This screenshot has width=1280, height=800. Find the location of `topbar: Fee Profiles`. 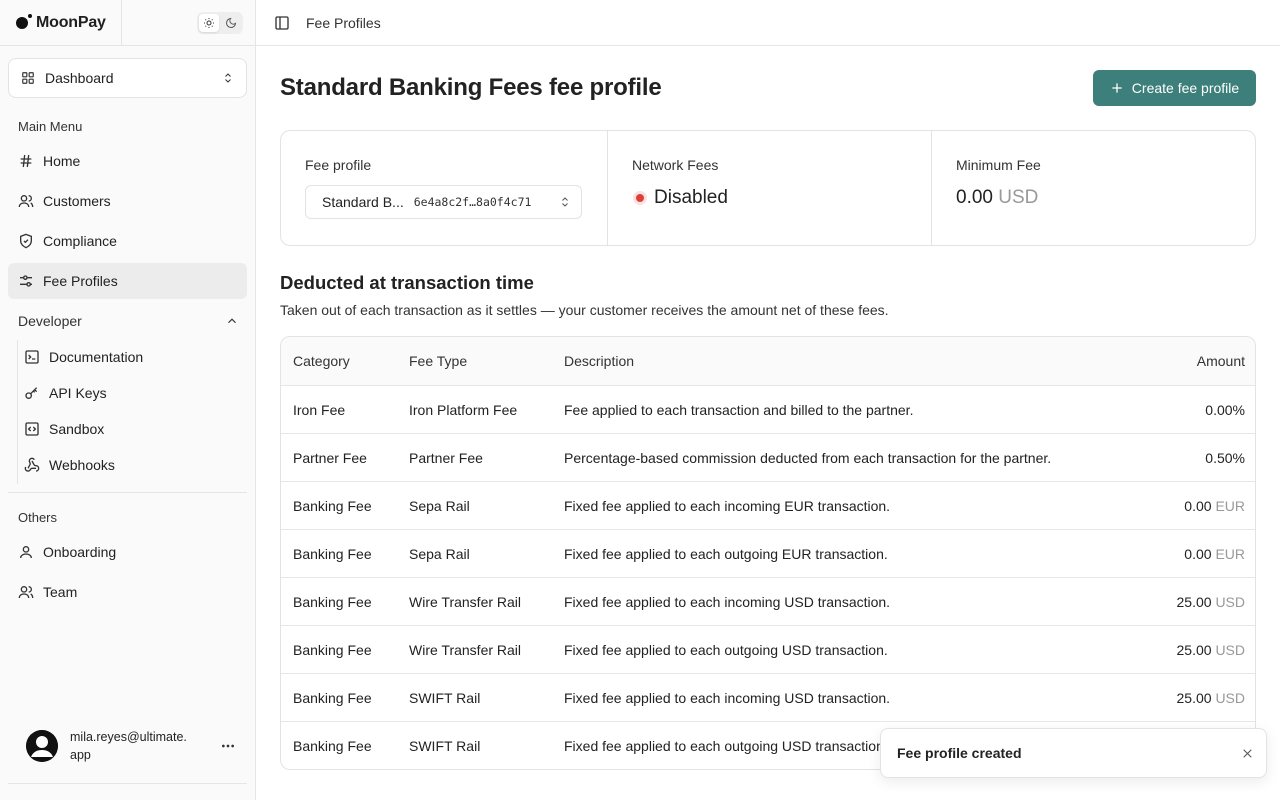

topbar: Fee Profiles is located at coordinates (768, 23).